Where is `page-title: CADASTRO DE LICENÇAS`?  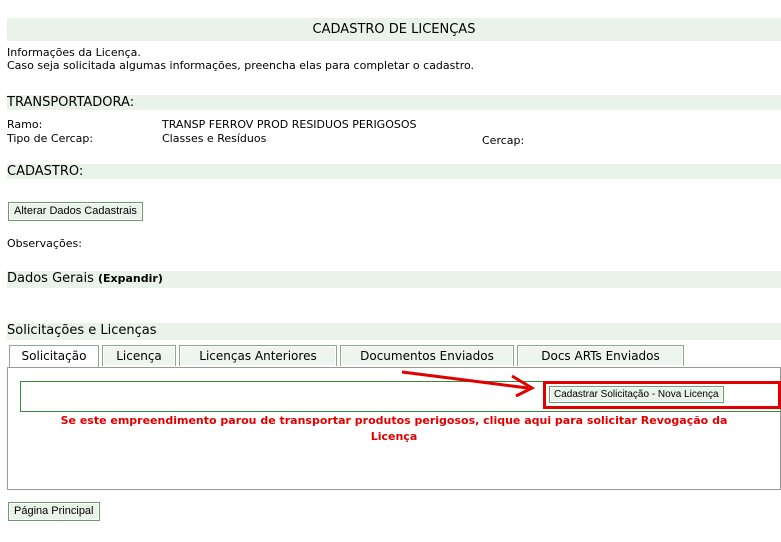
page-title: CADASTRO DE LICENÇAS is located at coordinates (394, 29).